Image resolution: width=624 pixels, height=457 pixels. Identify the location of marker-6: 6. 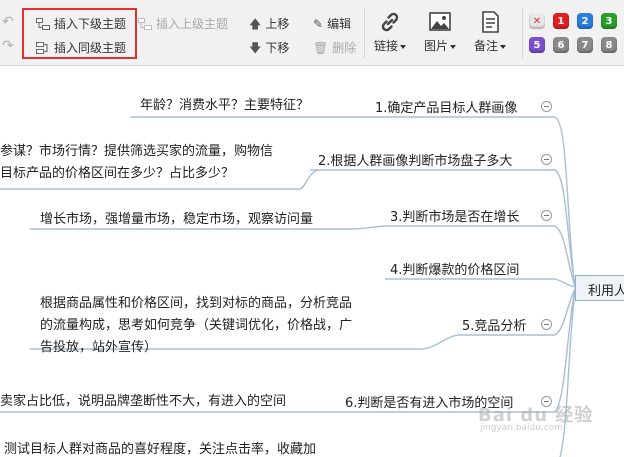
(561, 45).